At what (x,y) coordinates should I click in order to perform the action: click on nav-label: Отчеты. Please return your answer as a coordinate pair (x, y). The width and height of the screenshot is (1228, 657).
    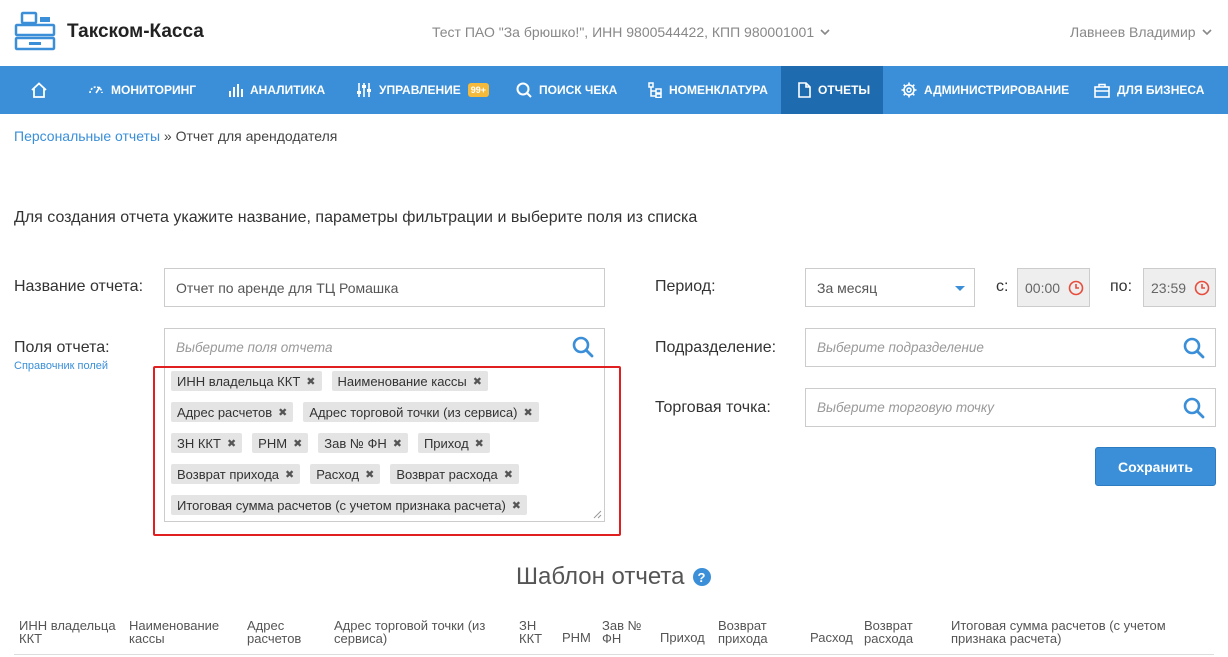
    Looking at the image, I should click on (844, 90).